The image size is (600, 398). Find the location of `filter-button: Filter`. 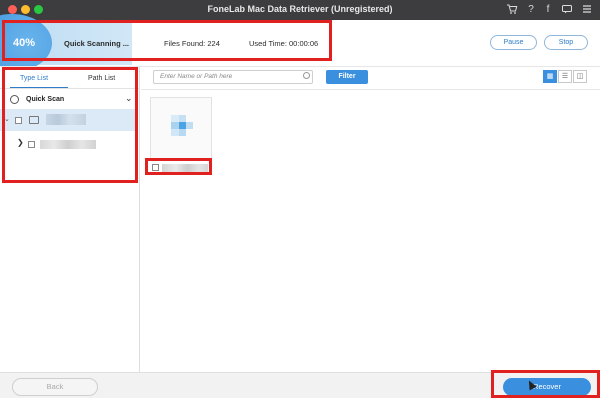

filter-button: Filter is located at coordinates (347, 77).